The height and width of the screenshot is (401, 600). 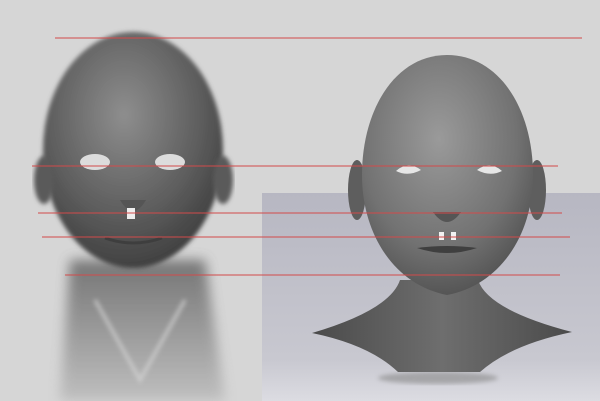 I want to click on left-ear-right, so click(x=223, y=180).